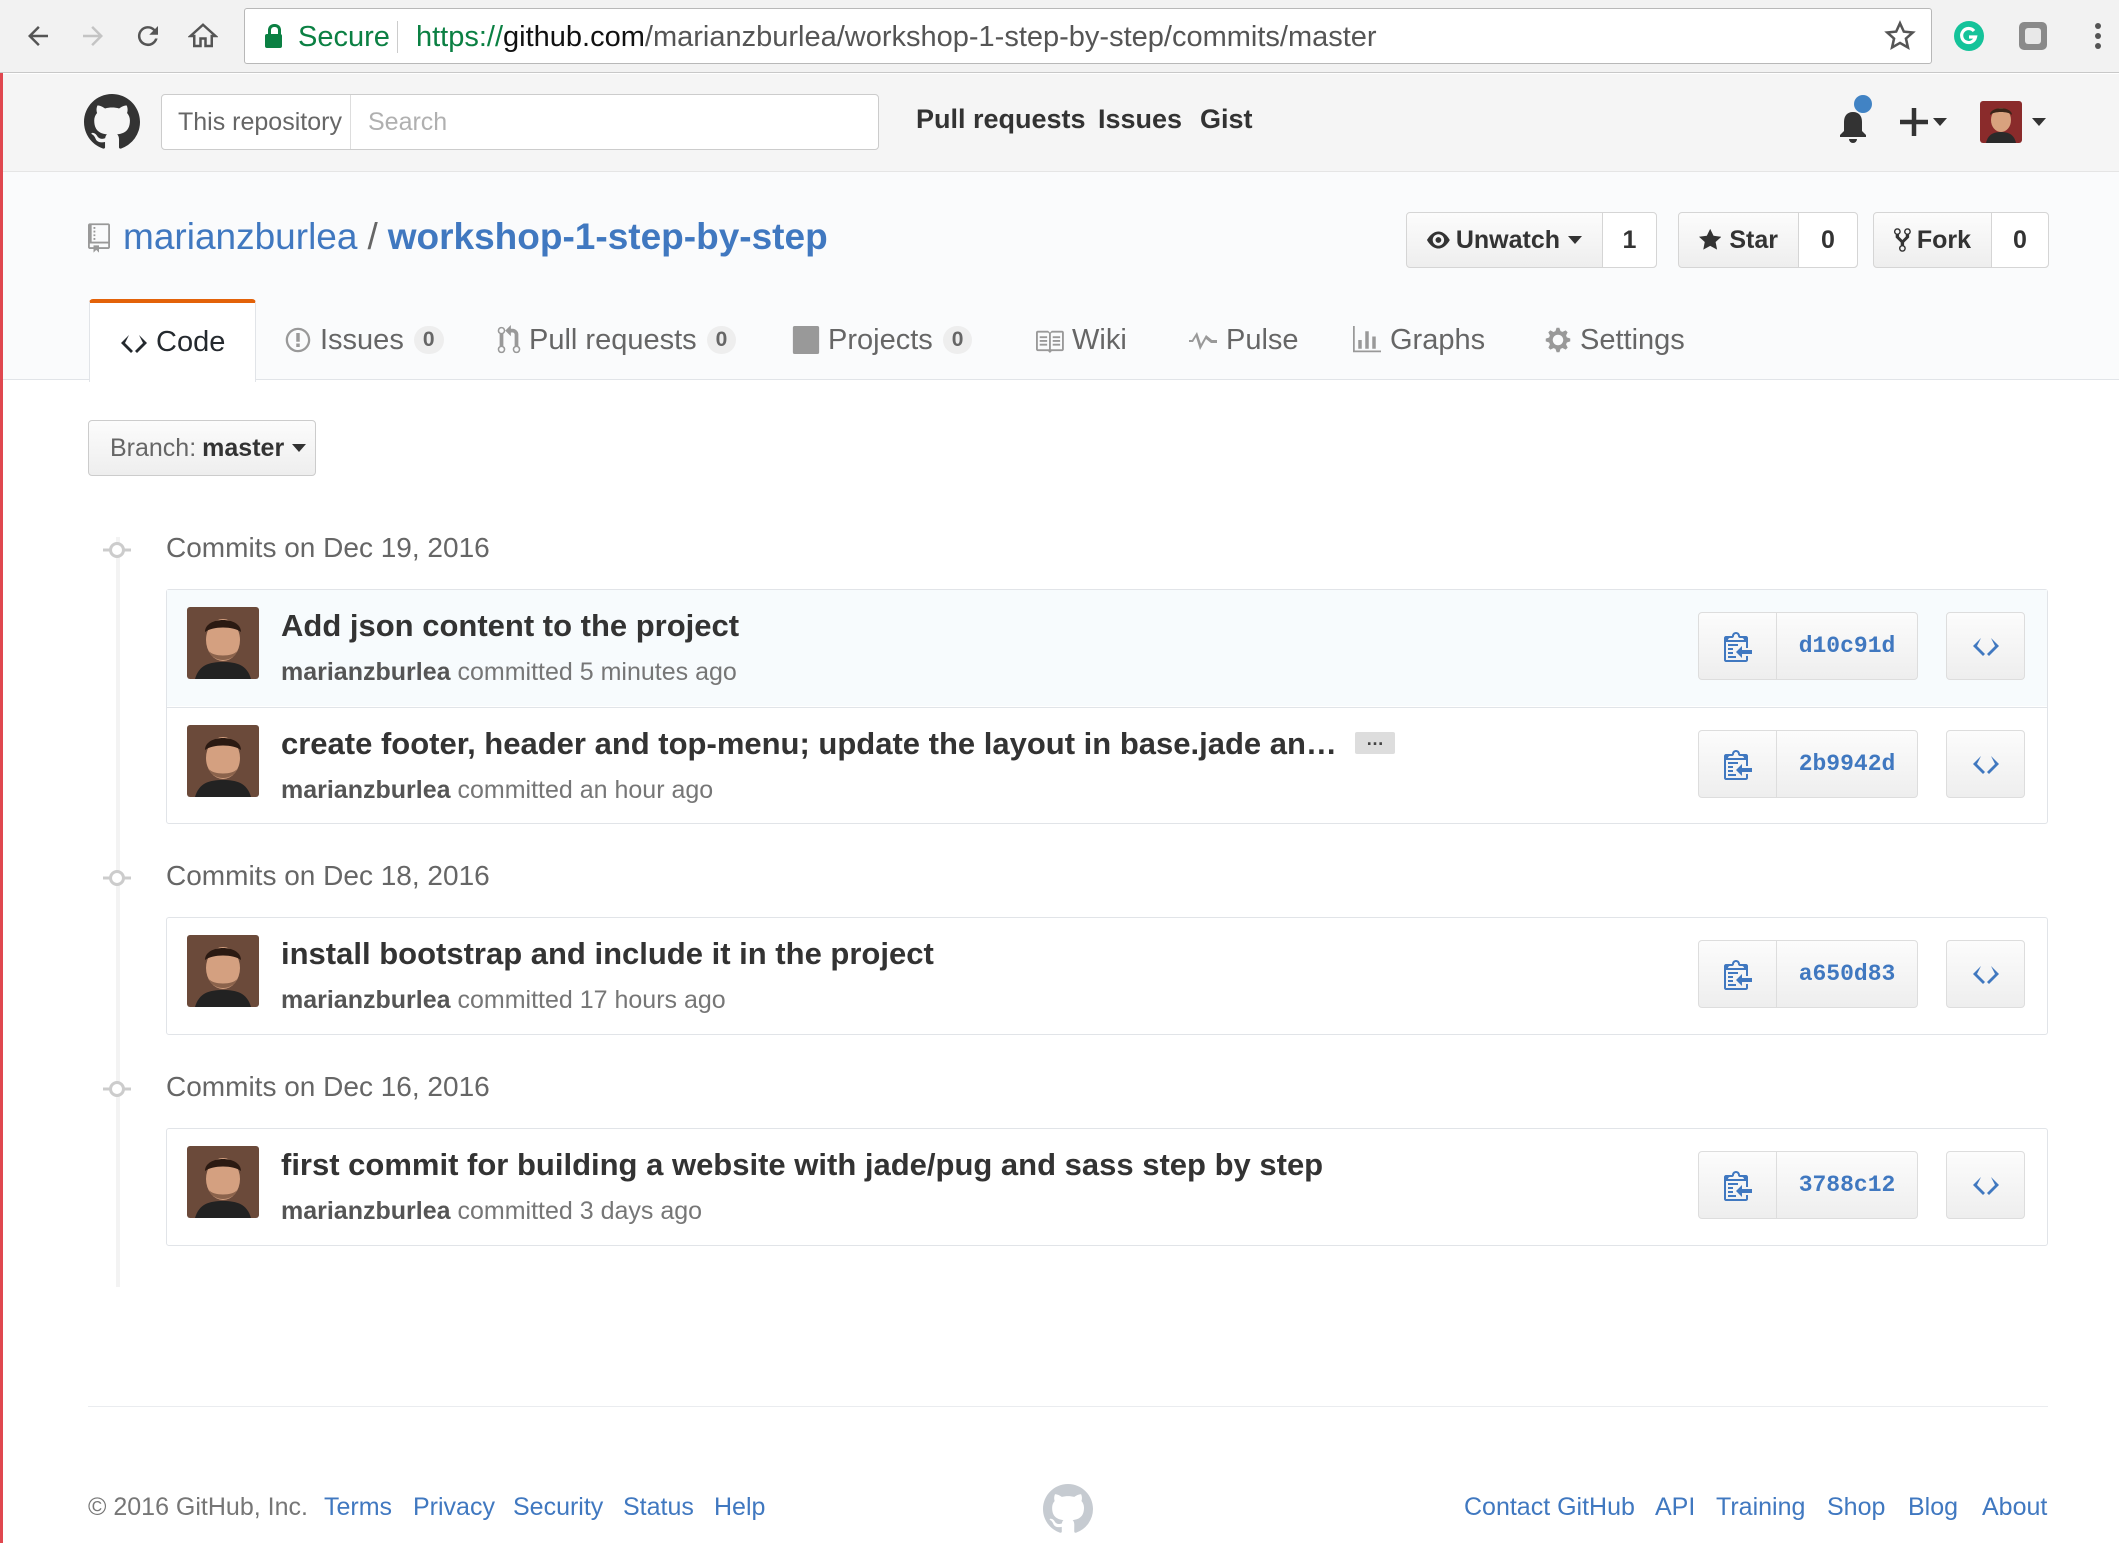 The width and height of the screenshot is (2119, 1543). I want to click on commit-verb: committed, so click(515, 1000).